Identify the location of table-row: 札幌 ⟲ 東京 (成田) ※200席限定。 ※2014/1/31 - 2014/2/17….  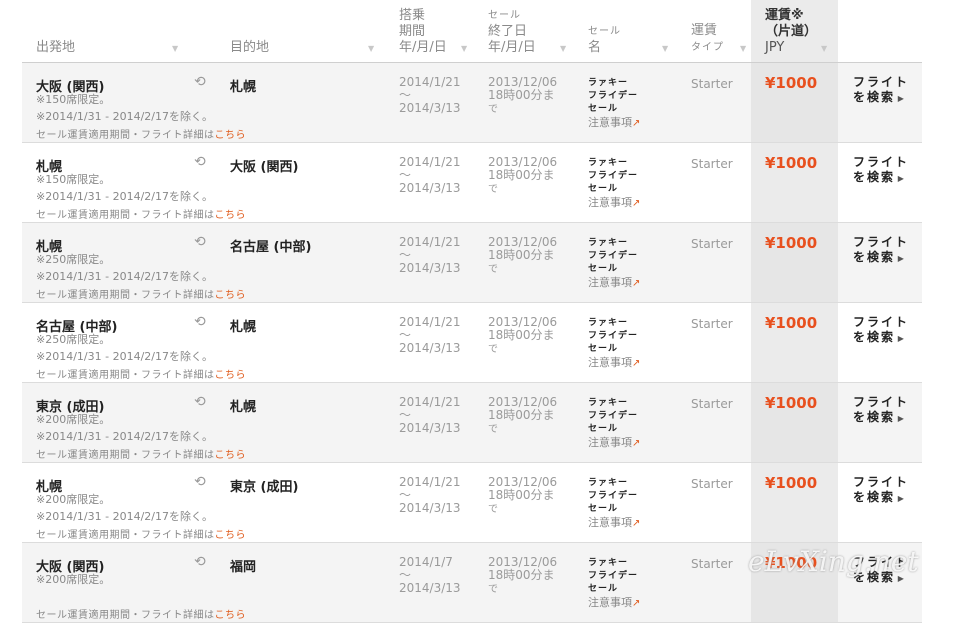
(472, 503).